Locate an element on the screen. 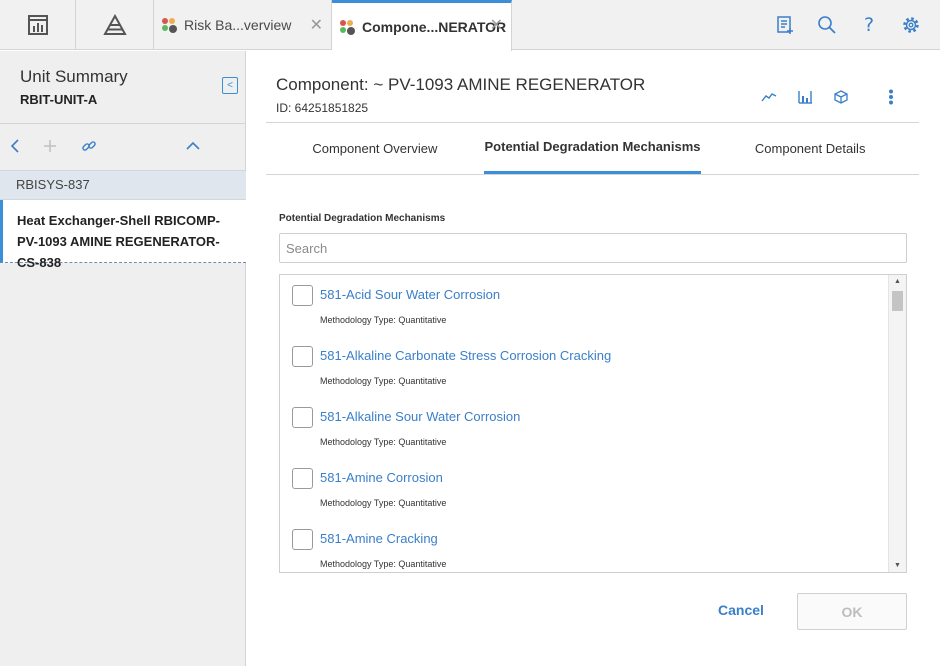  chevron-up-icon is located at coordinates (193, 146).